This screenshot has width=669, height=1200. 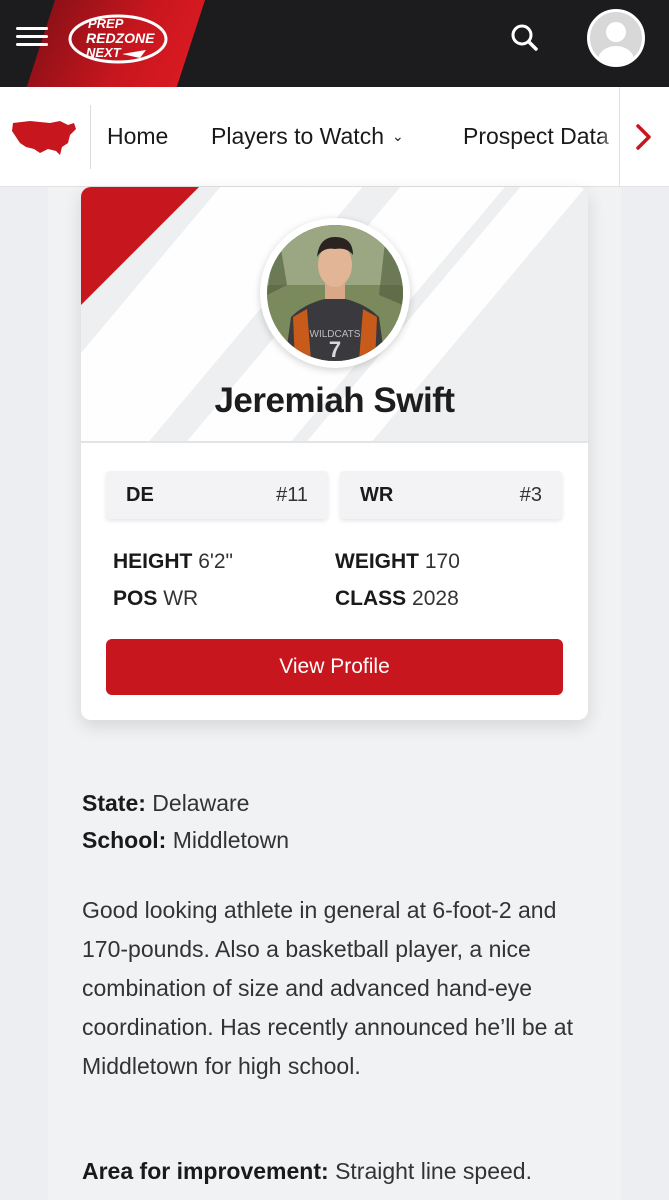 What do you see at coordinates (32, 37) in the screenshot?
I see `hamburger-icon` at bounding box center [32, 37].